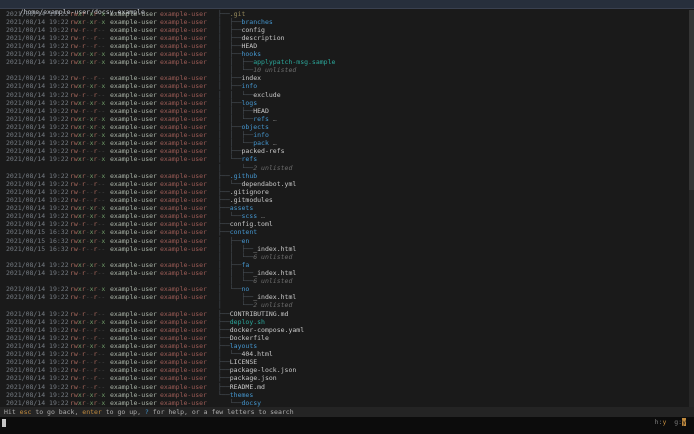  I want to click on file-name: objects, so click(254, 127).